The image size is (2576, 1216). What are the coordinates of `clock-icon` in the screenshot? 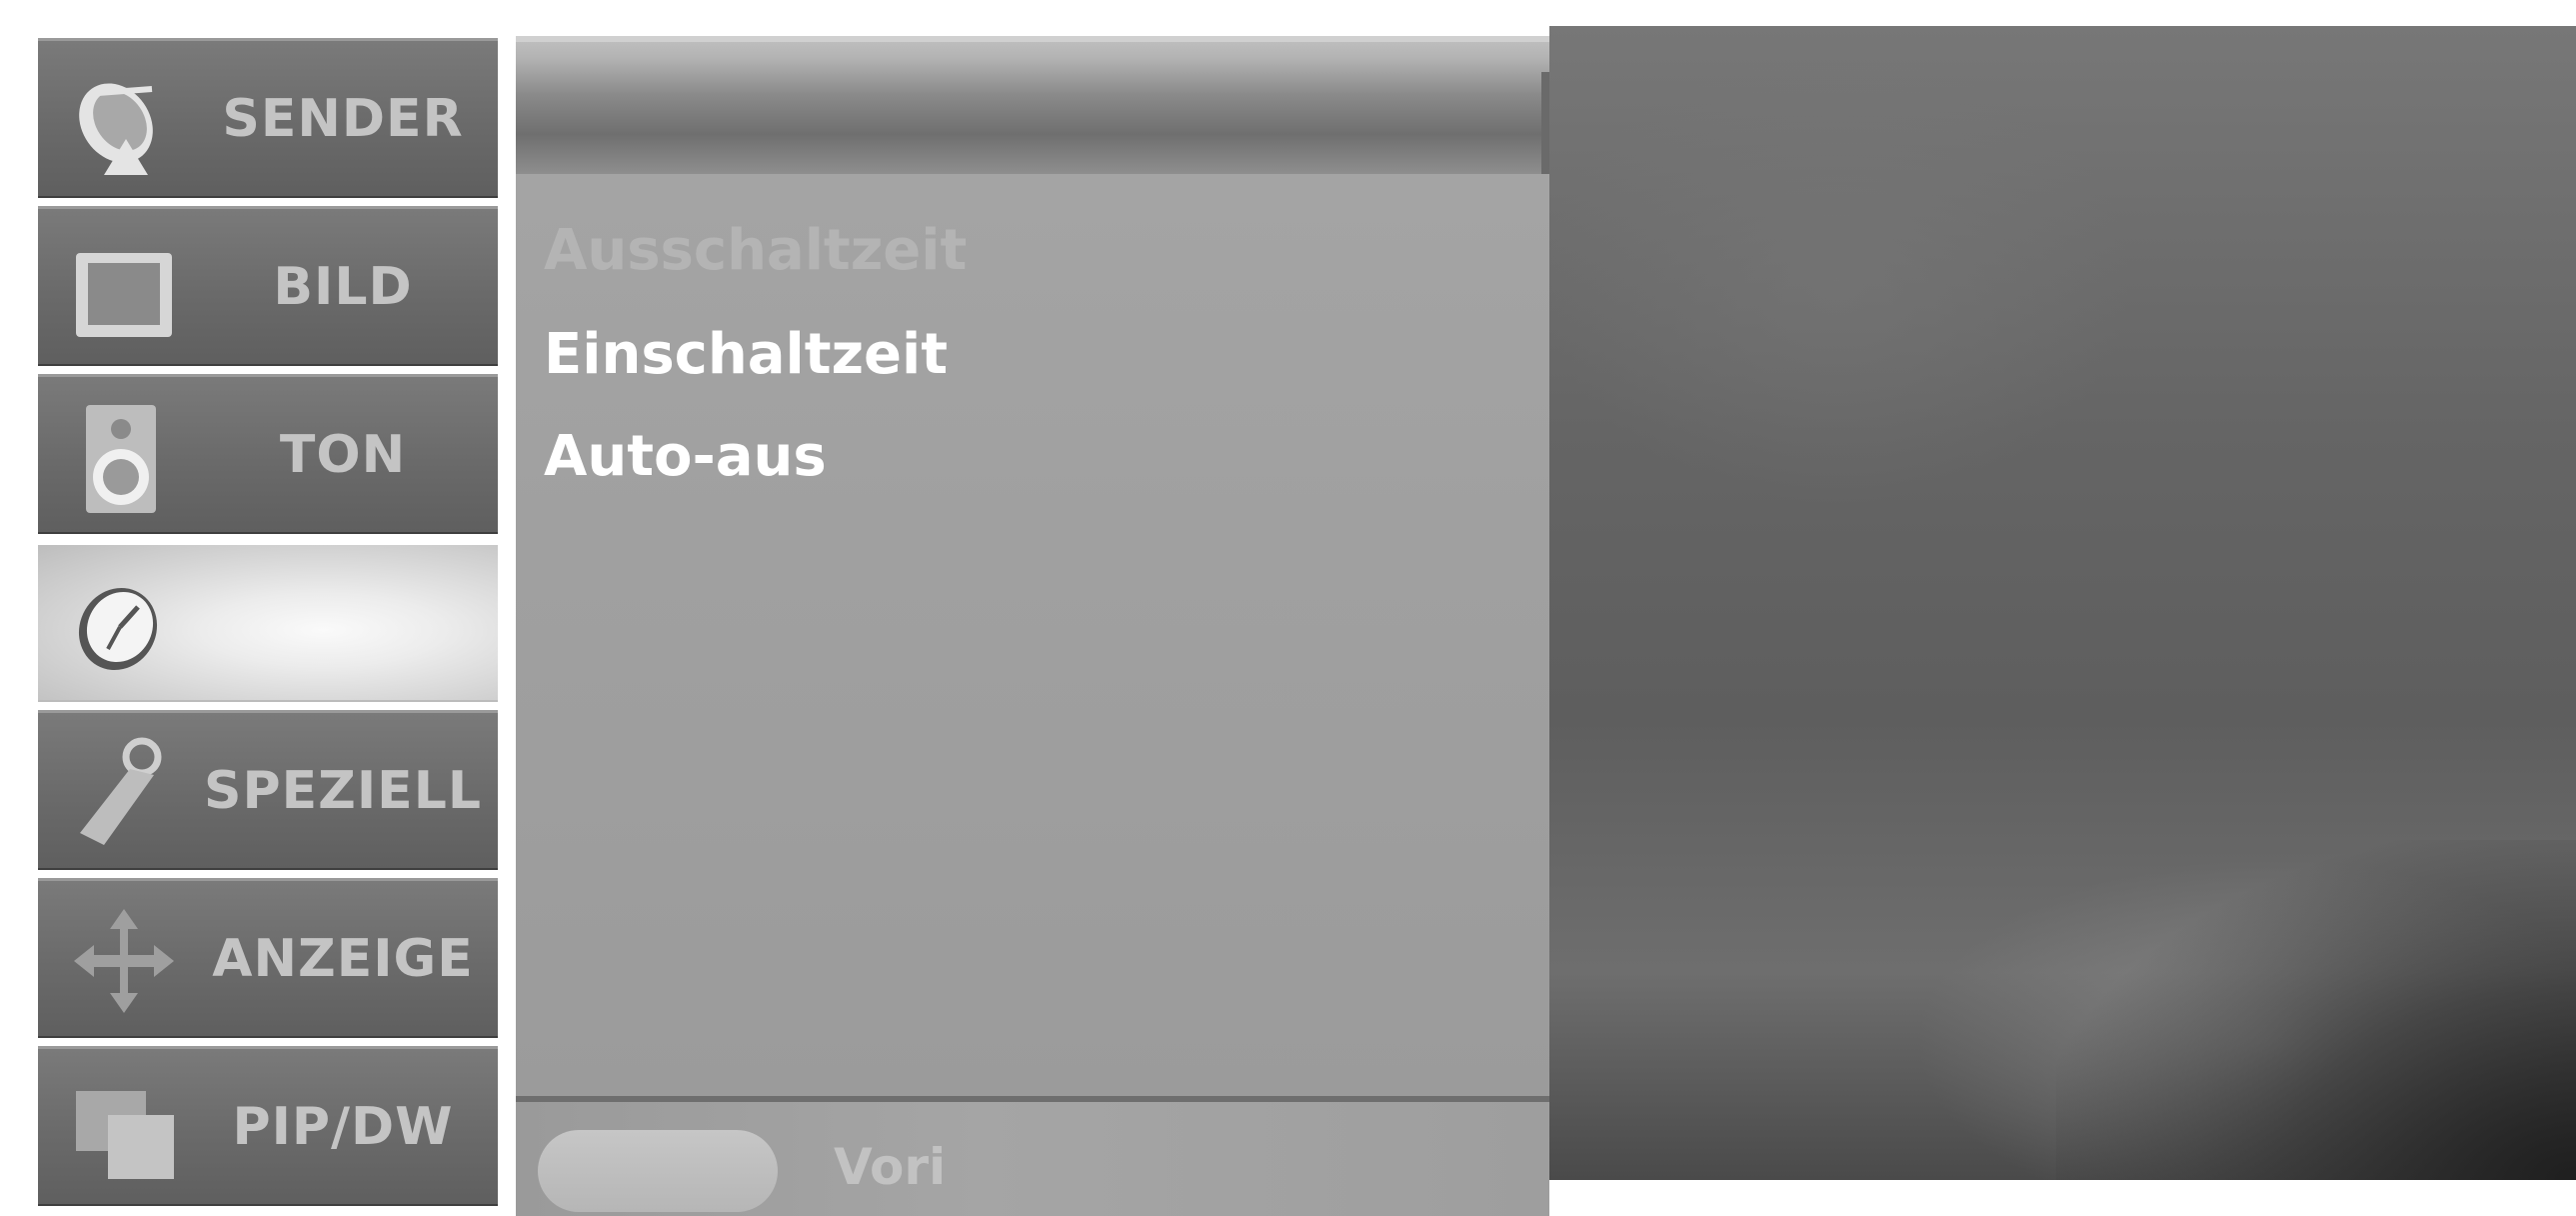 It's located at (118, 629).